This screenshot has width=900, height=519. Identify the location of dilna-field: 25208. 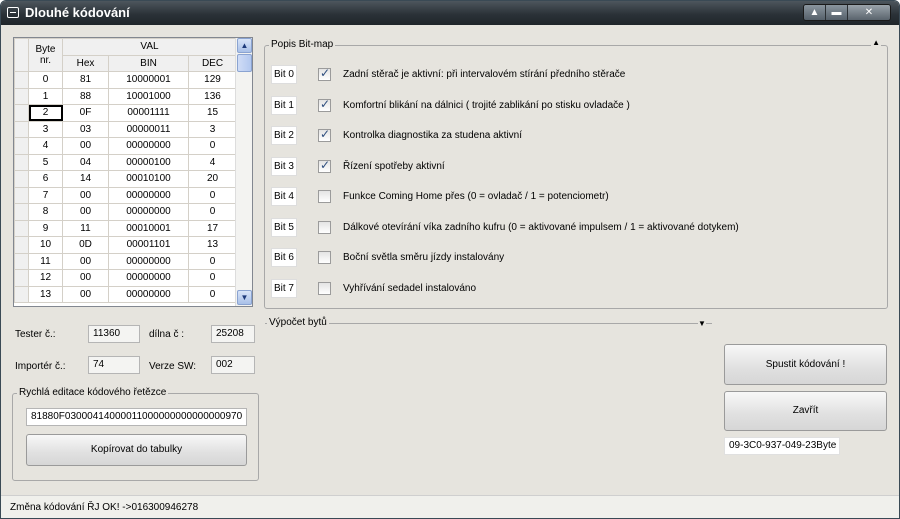
(233, 334).